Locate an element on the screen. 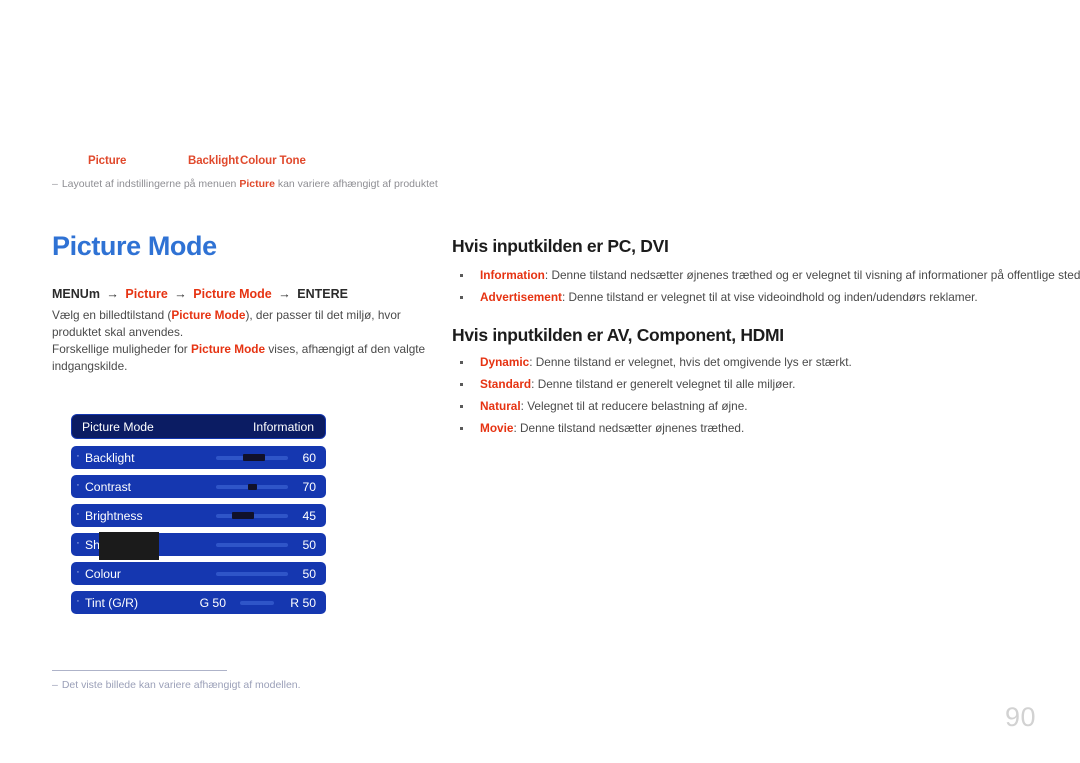 The image size is (1080, 763). breadcrumb-picture: Picture is located at coordinates (146, 294).